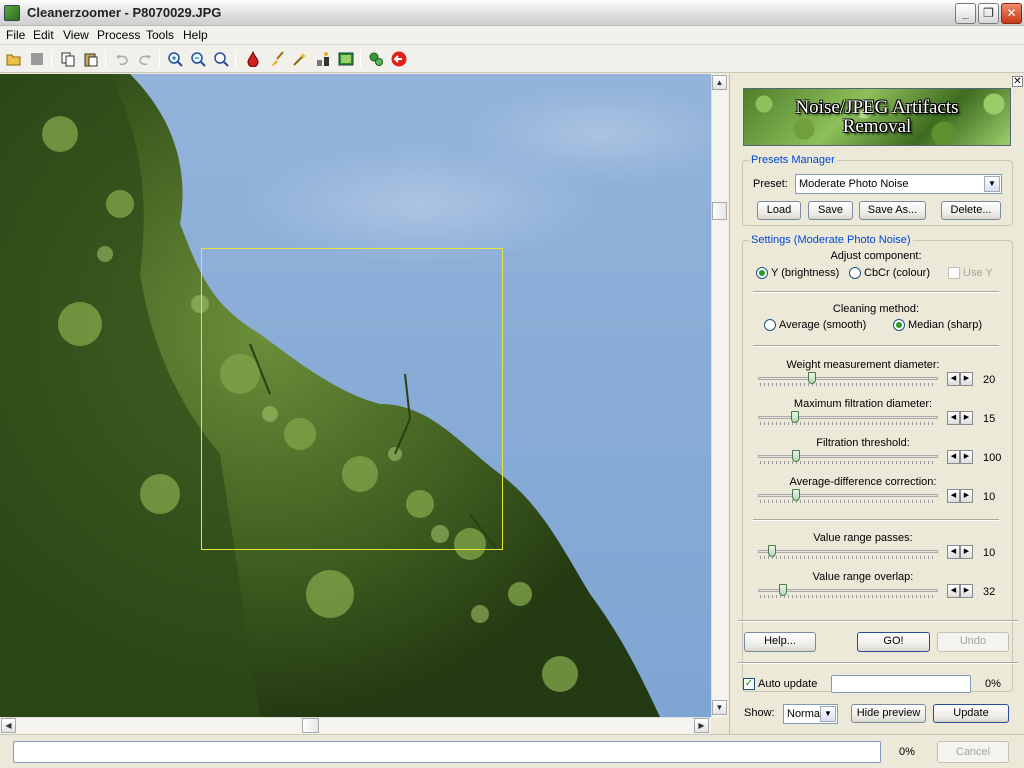 The height and width of the screenshot is (768, 1024). Describe the element at coordinates (989, 497) in the screenshot. I see `avg-diff-correction-value: 10` at that location.